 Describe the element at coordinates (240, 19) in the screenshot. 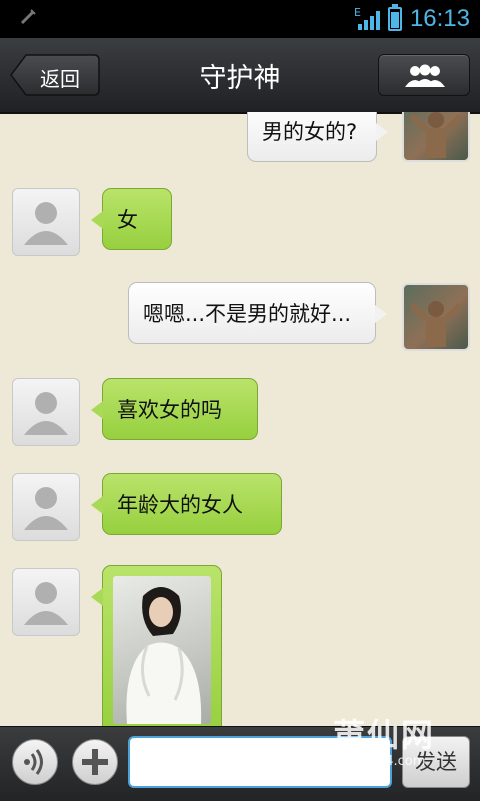

I see `status-bar: E 16:13` at that location.